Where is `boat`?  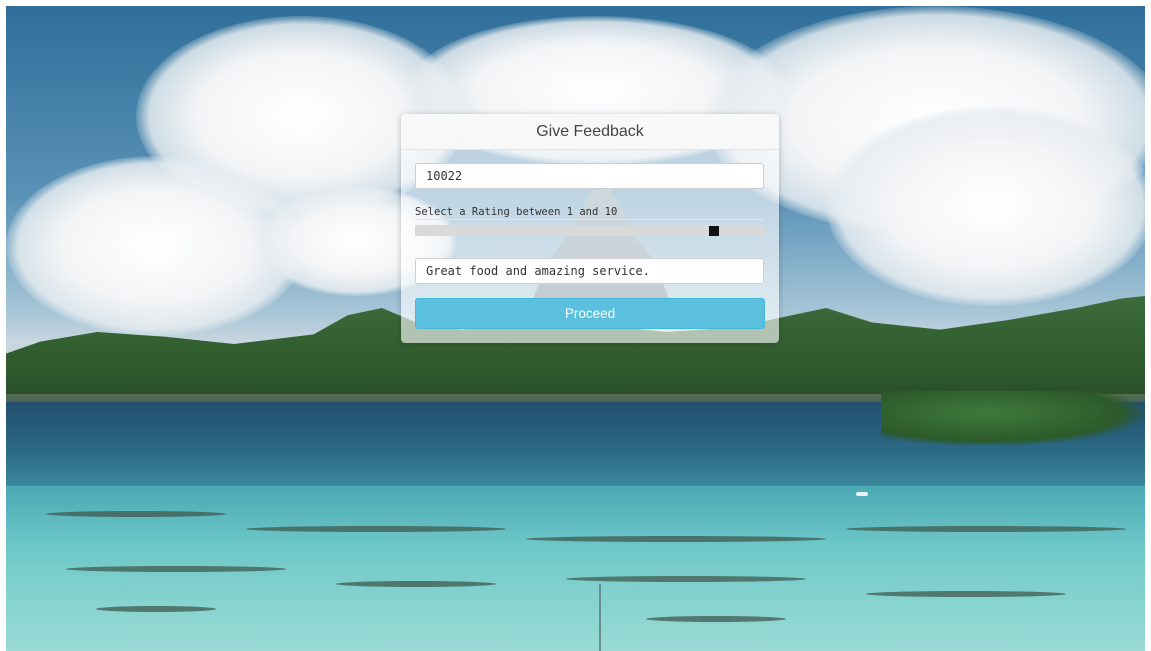
boat is located at coordinates (862, 494).